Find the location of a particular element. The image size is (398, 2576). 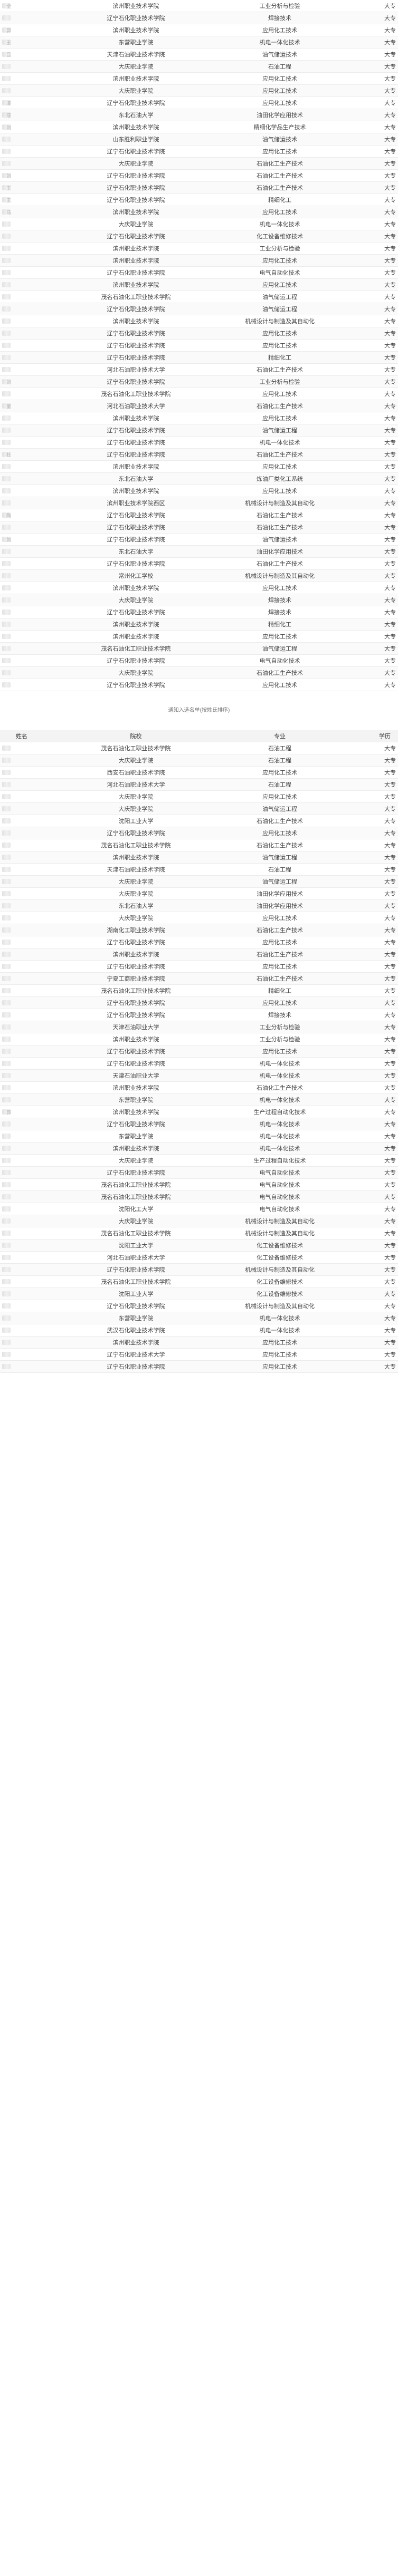

name-cell: 杜 is located at coordinates (39, 454).